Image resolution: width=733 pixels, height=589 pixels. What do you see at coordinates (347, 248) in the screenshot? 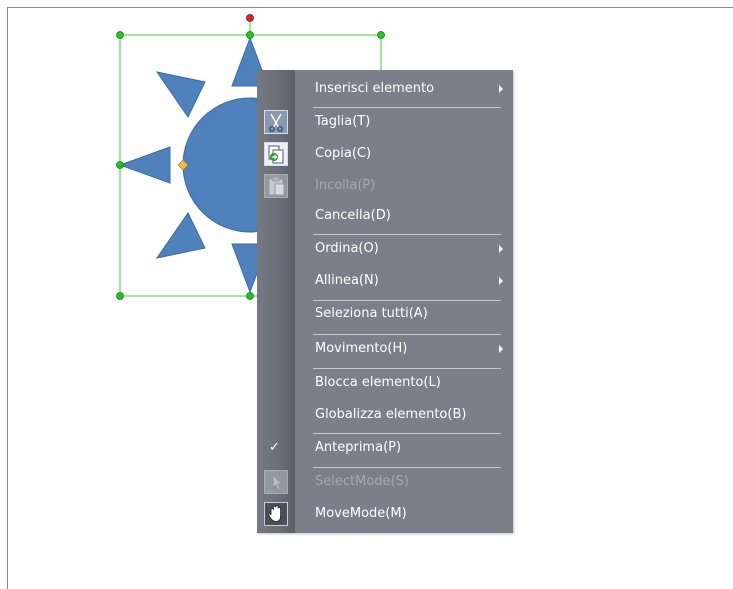
I see `menu-item-label: Ordina(O)` at bounding box center [347, 248].